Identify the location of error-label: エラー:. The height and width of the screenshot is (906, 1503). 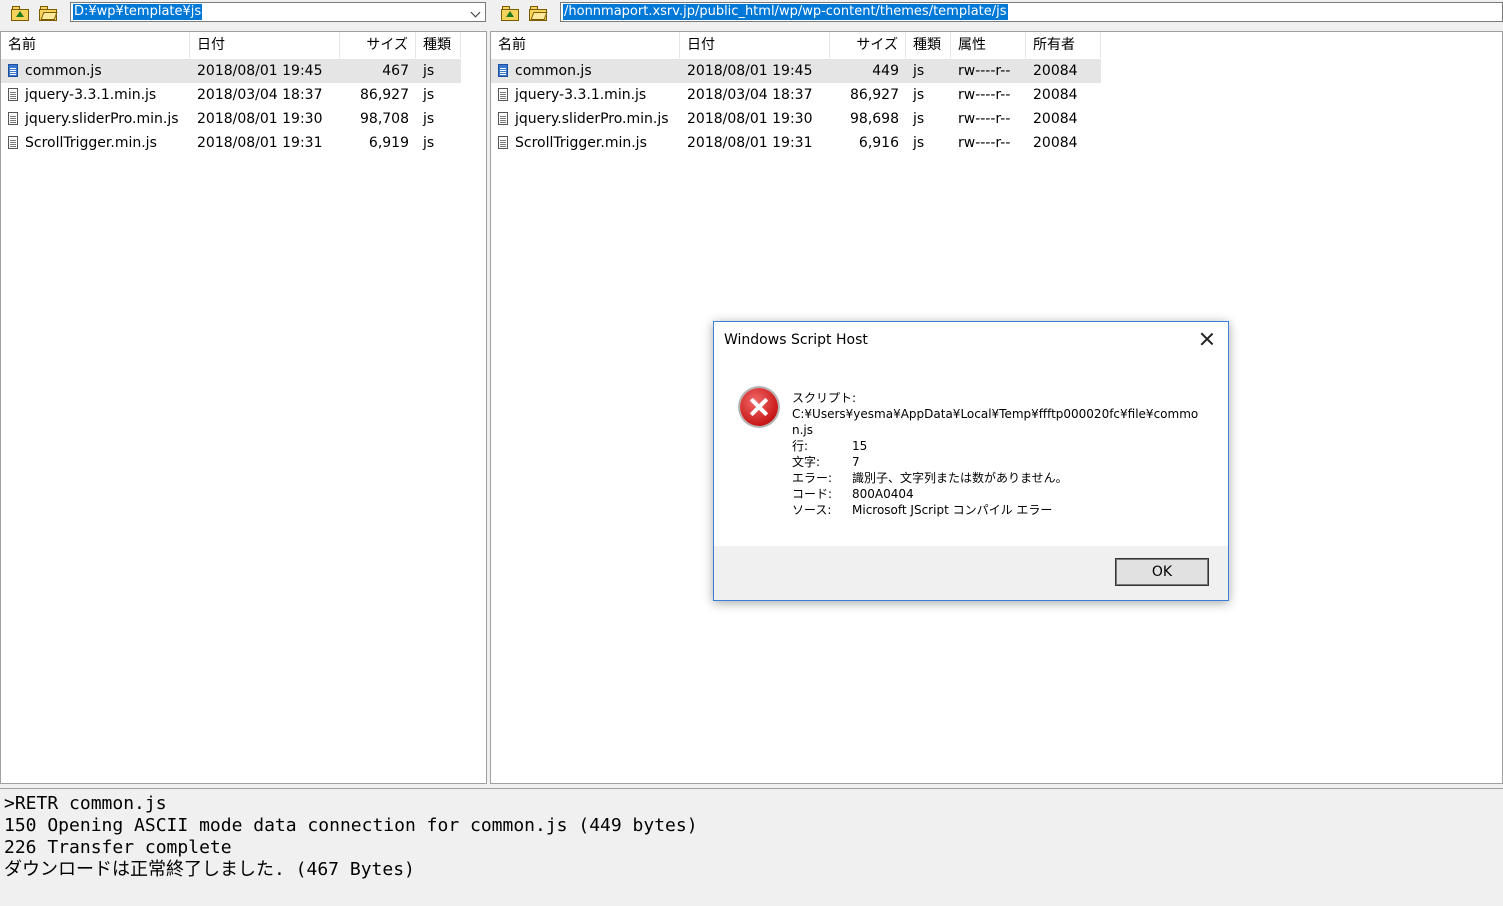
(812, 478).